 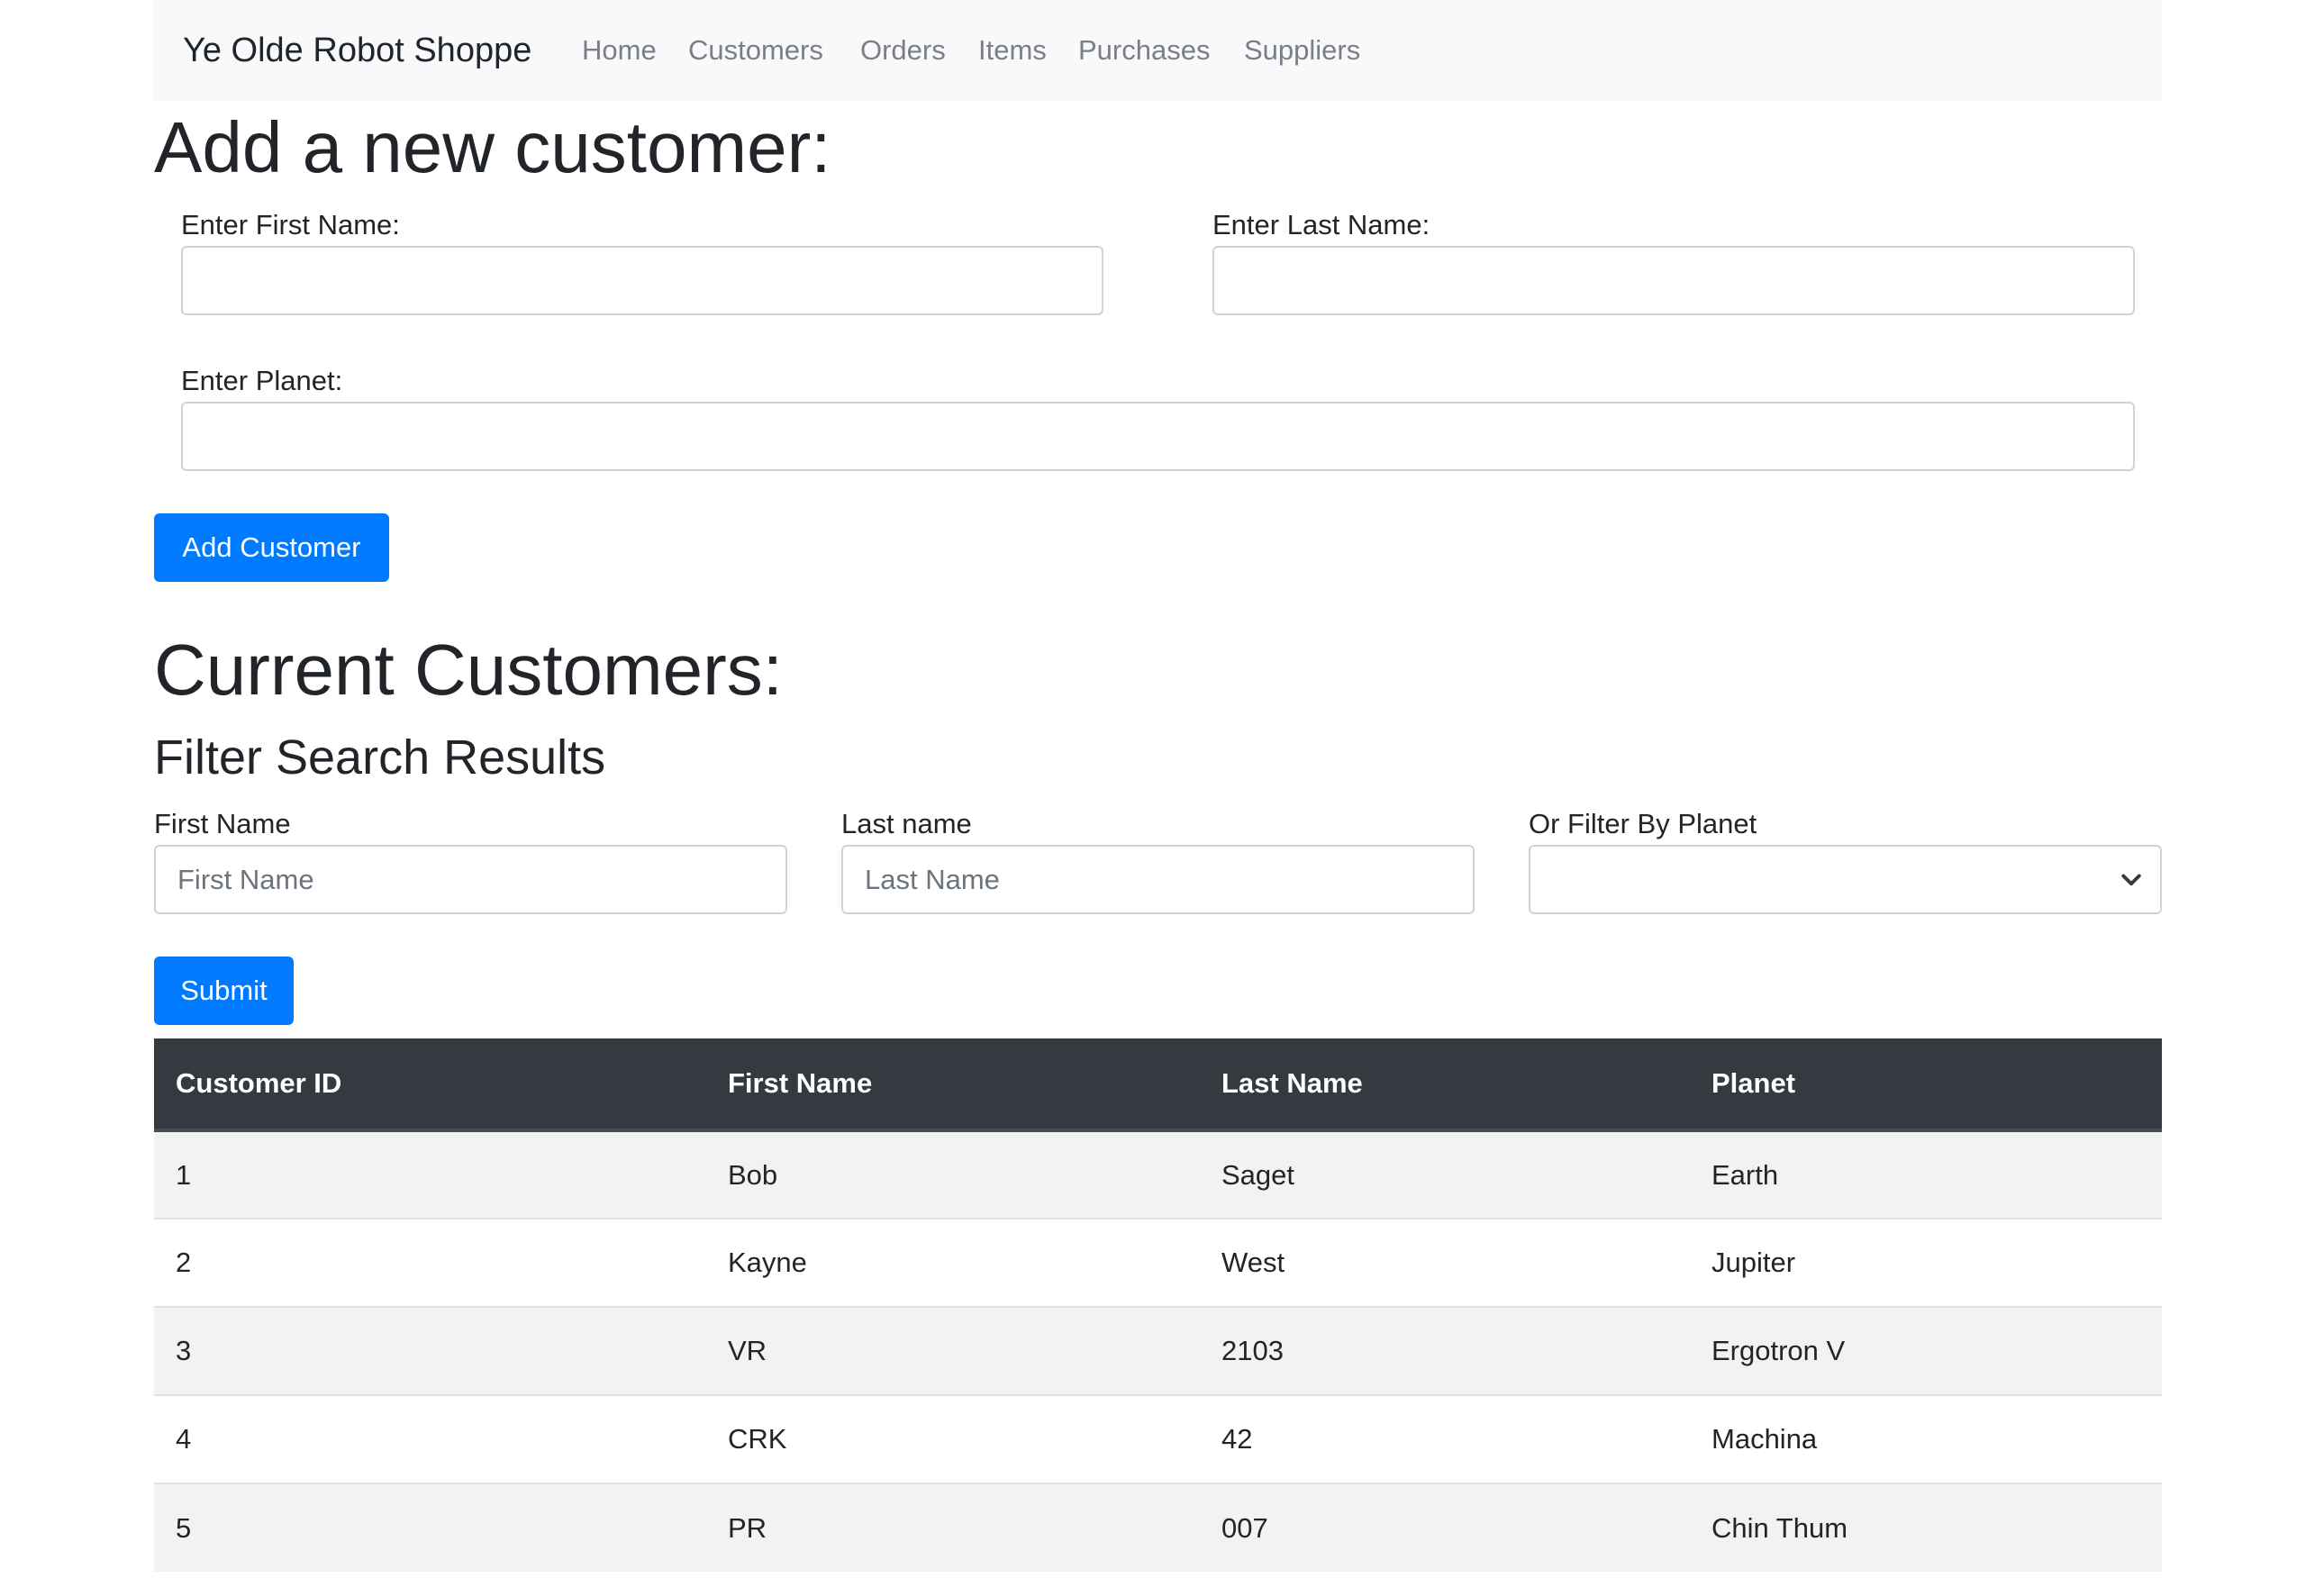 What do you see at coordinates (1845, 879) in the screenshot?
I see `planet-filter-select` at bounding box center [1845, 879].